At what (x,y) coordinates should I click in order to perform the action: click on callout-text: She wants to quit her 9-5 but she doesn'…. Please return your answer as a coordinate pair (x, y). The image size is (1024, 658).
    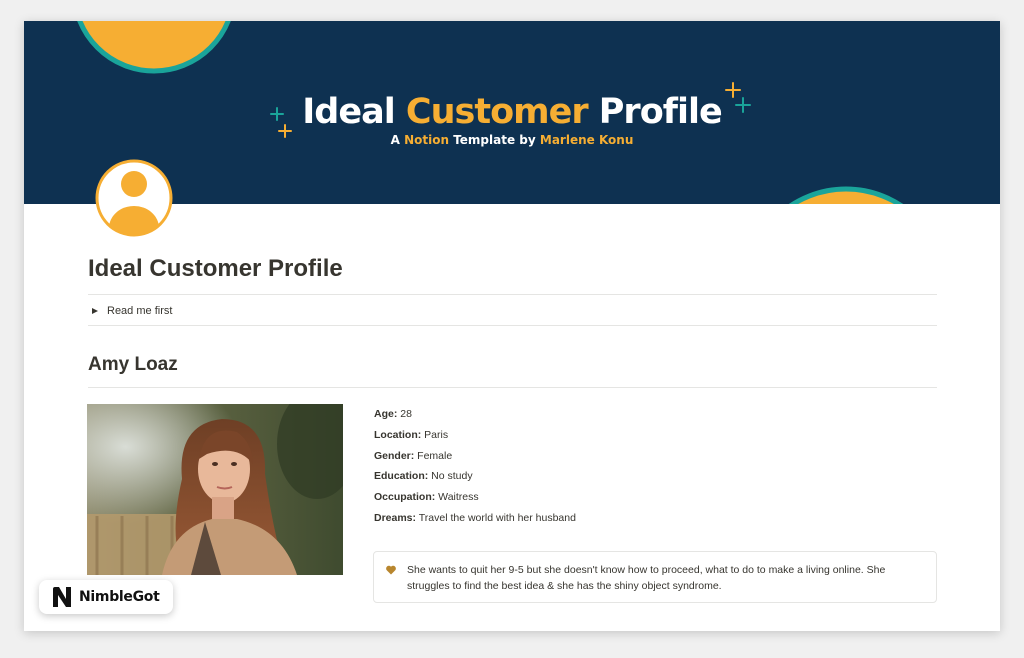
    Looking at the image, I should click on (646, 578).